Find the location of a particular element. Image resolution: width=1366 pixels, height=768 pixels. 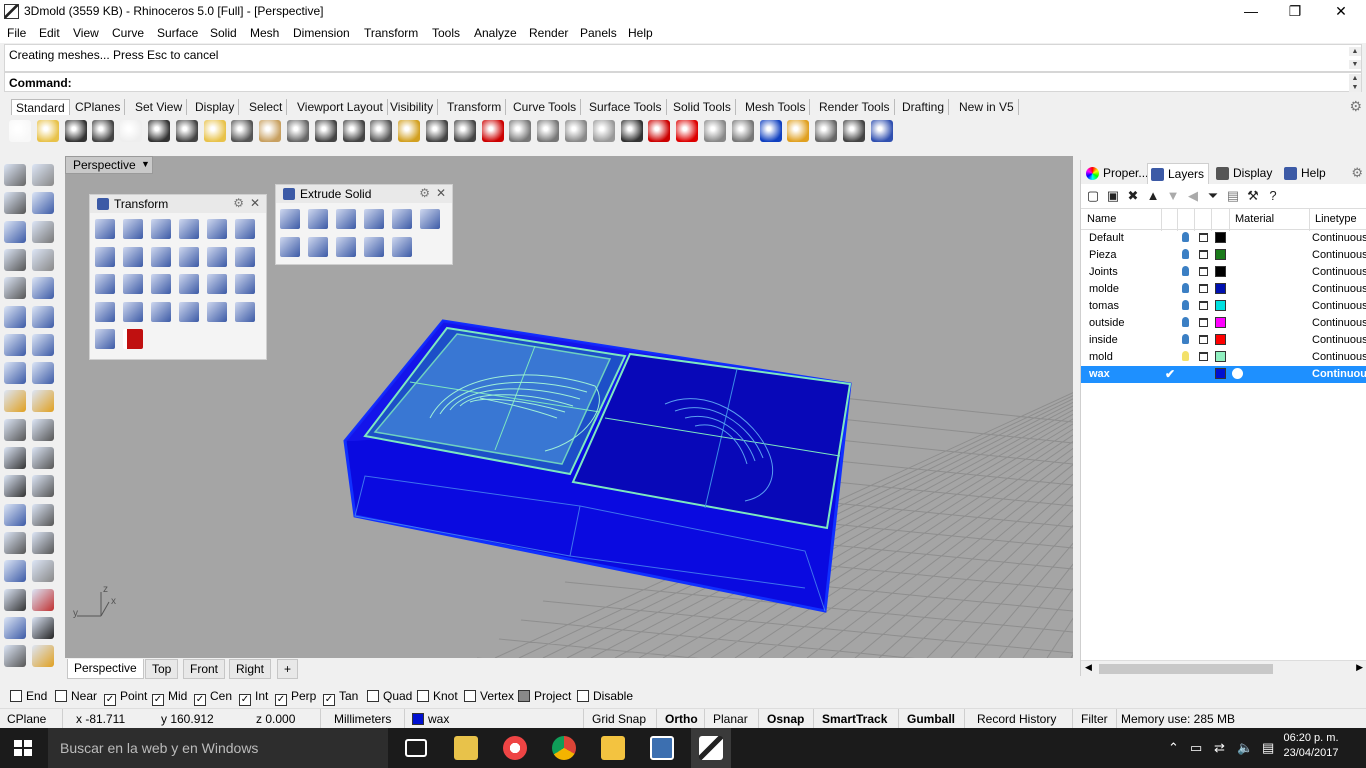

options-icon is located at coordinates (854, 131).